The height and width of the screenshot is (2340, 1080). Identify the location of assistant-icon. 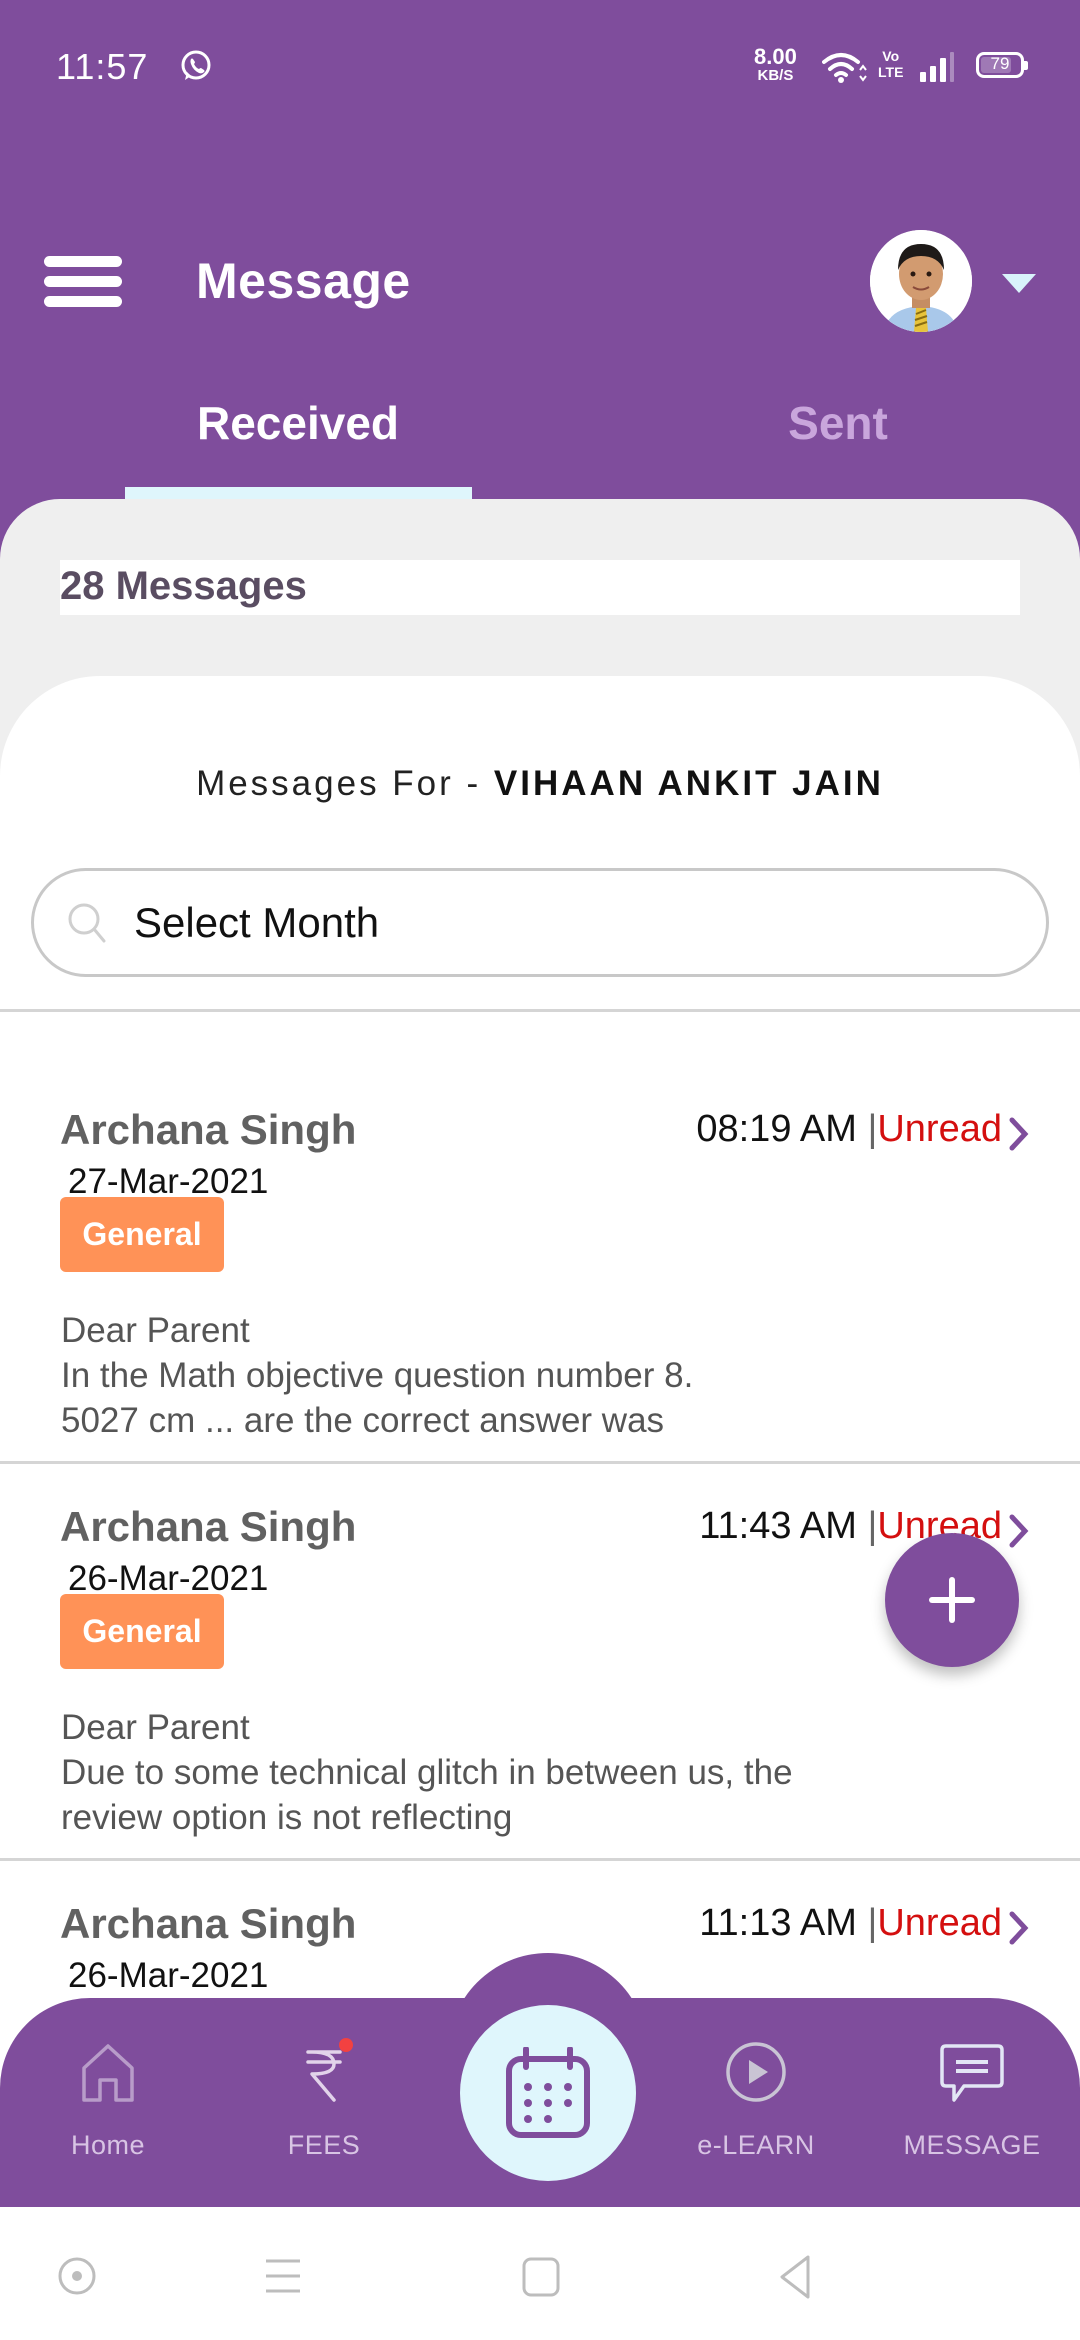
(77, 2276).